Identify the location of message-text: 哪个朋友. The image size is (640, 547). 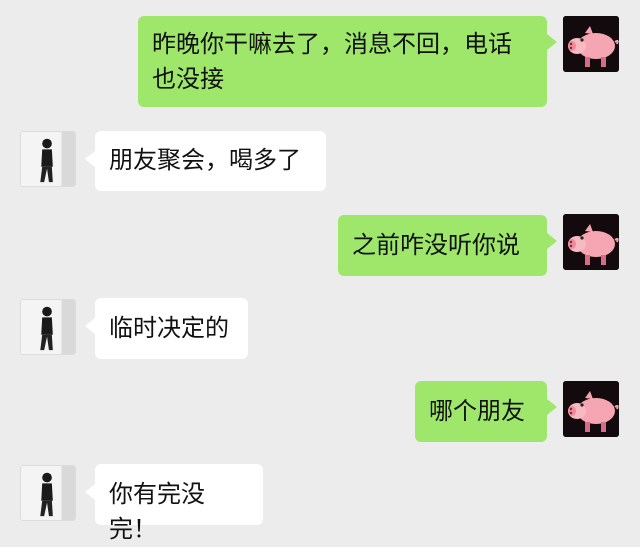
(477, 411).